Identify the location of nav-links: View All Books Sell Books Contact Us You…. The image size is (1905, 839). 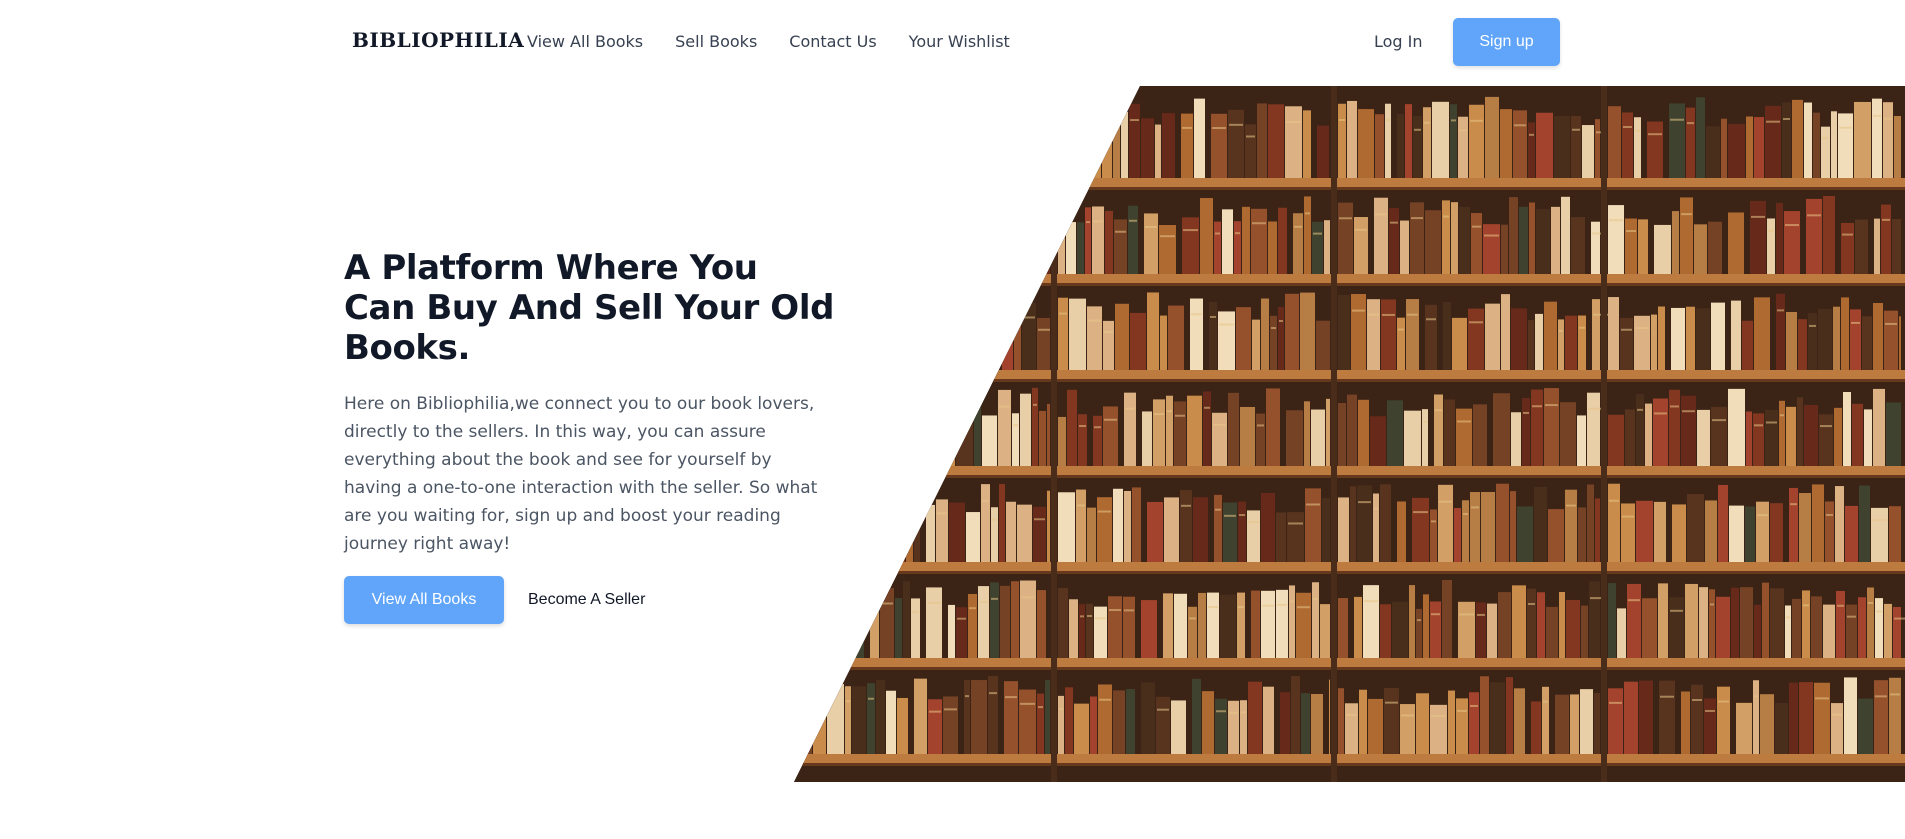
(784, 41).